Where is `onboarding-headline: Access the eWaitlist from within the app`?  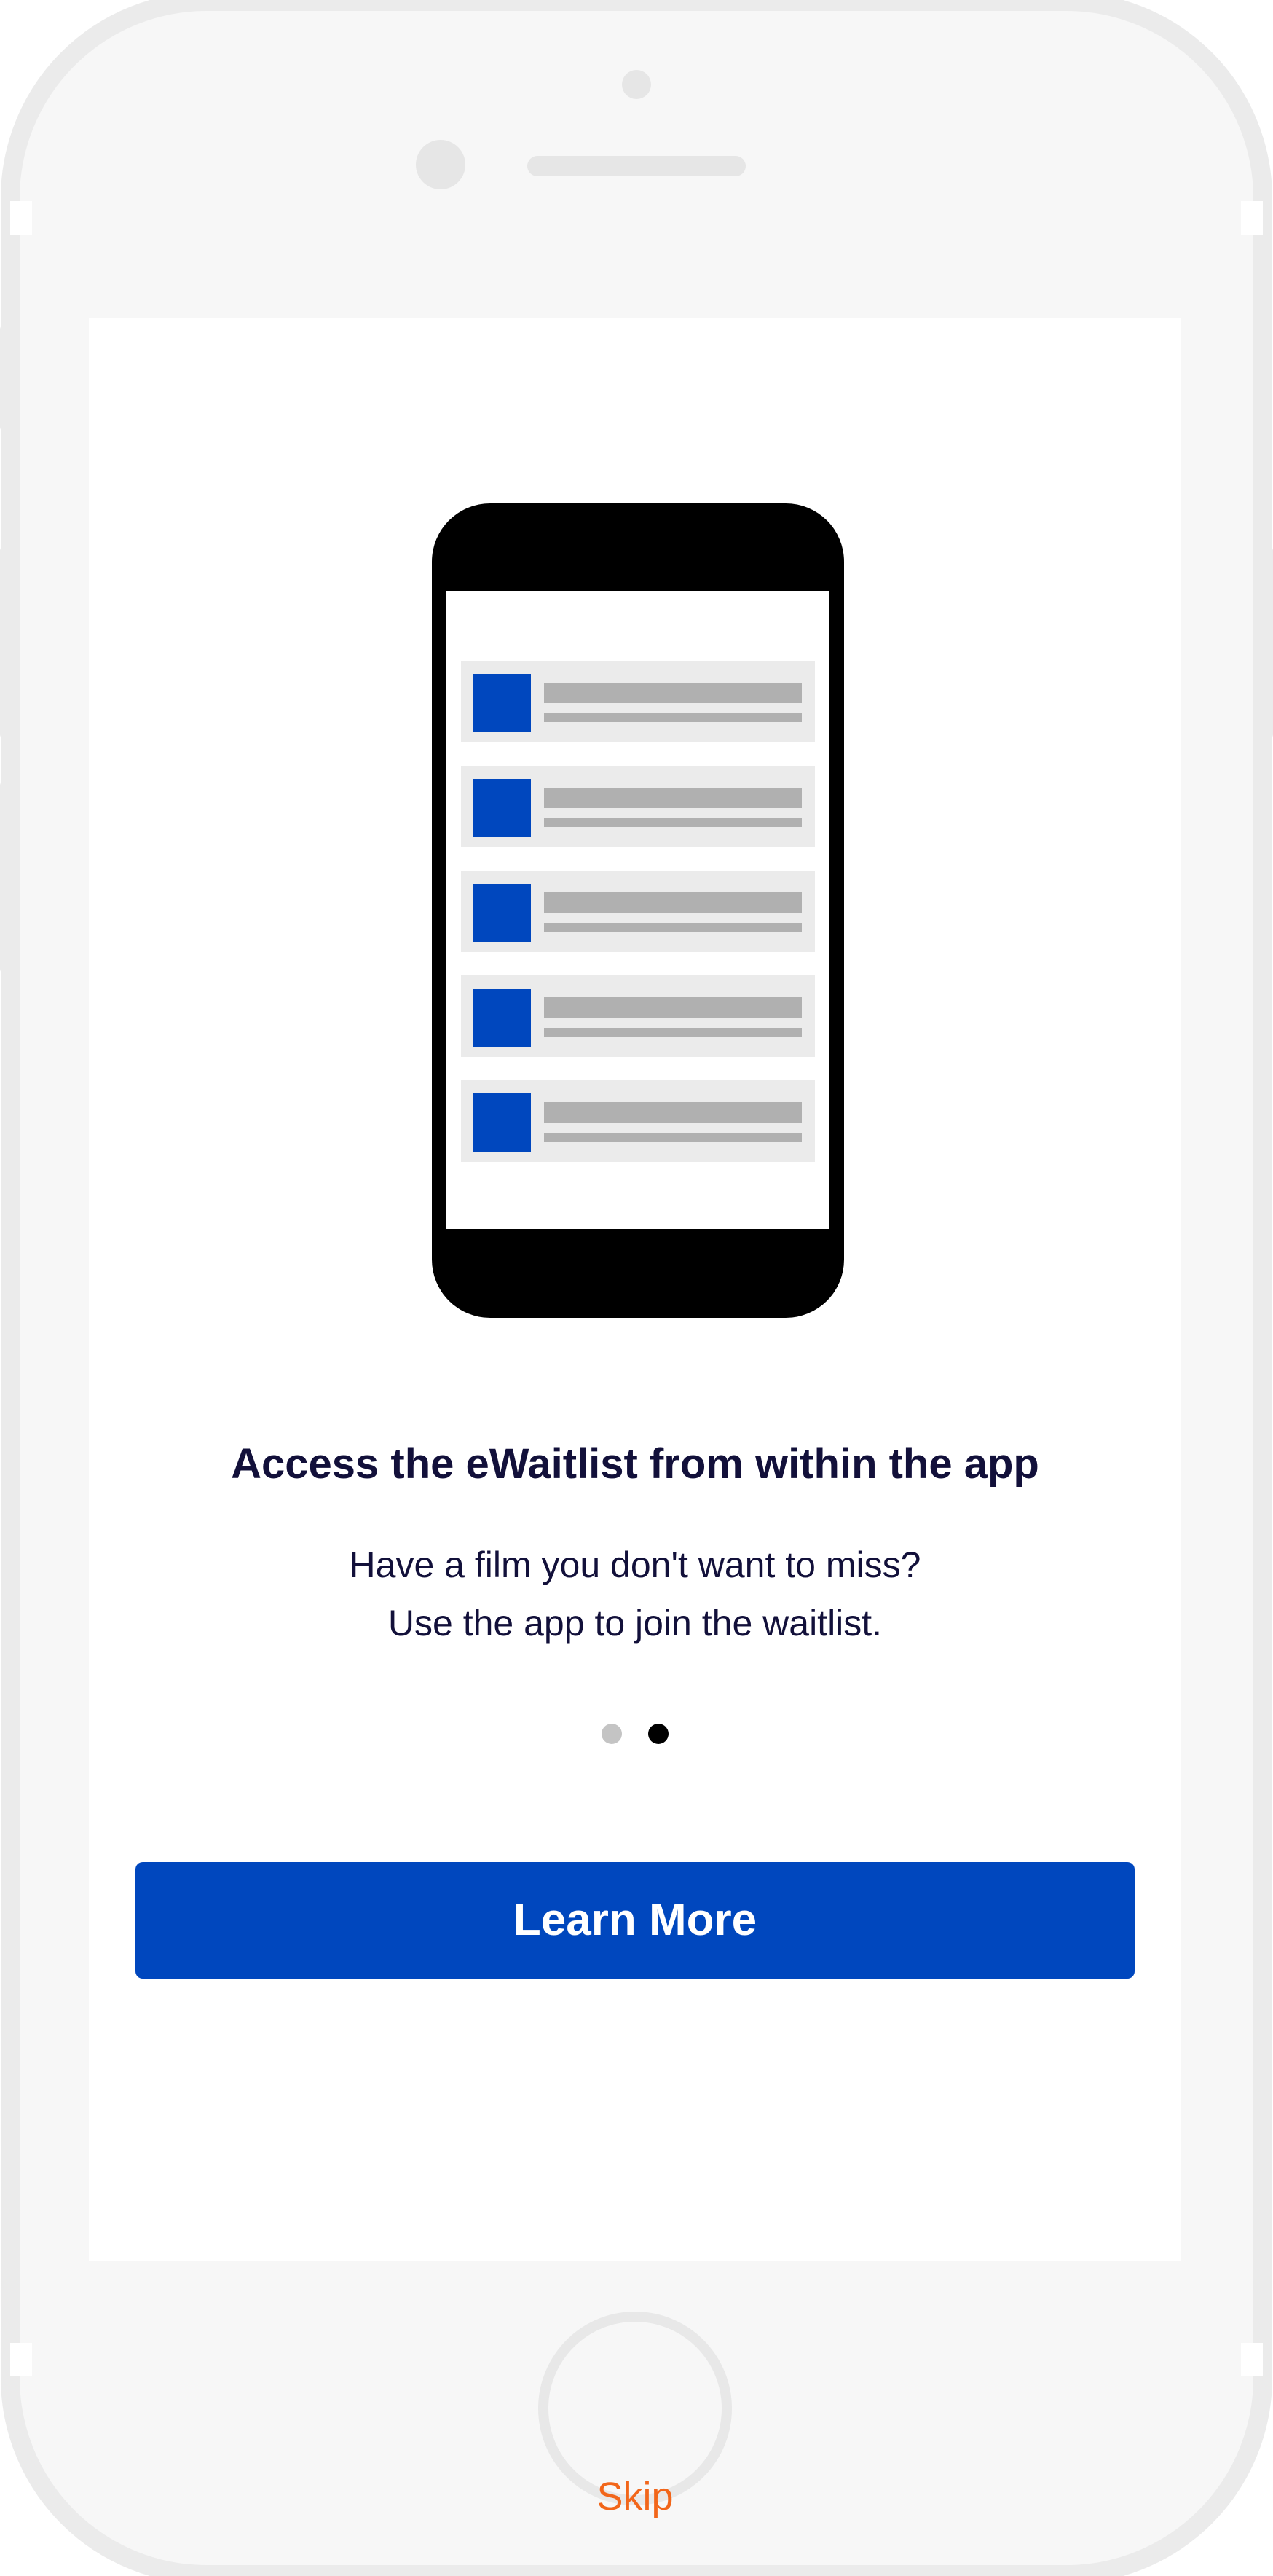 onboarding-headline: Access the eWaitlist from within the app is located at coordinates (635, 1464).